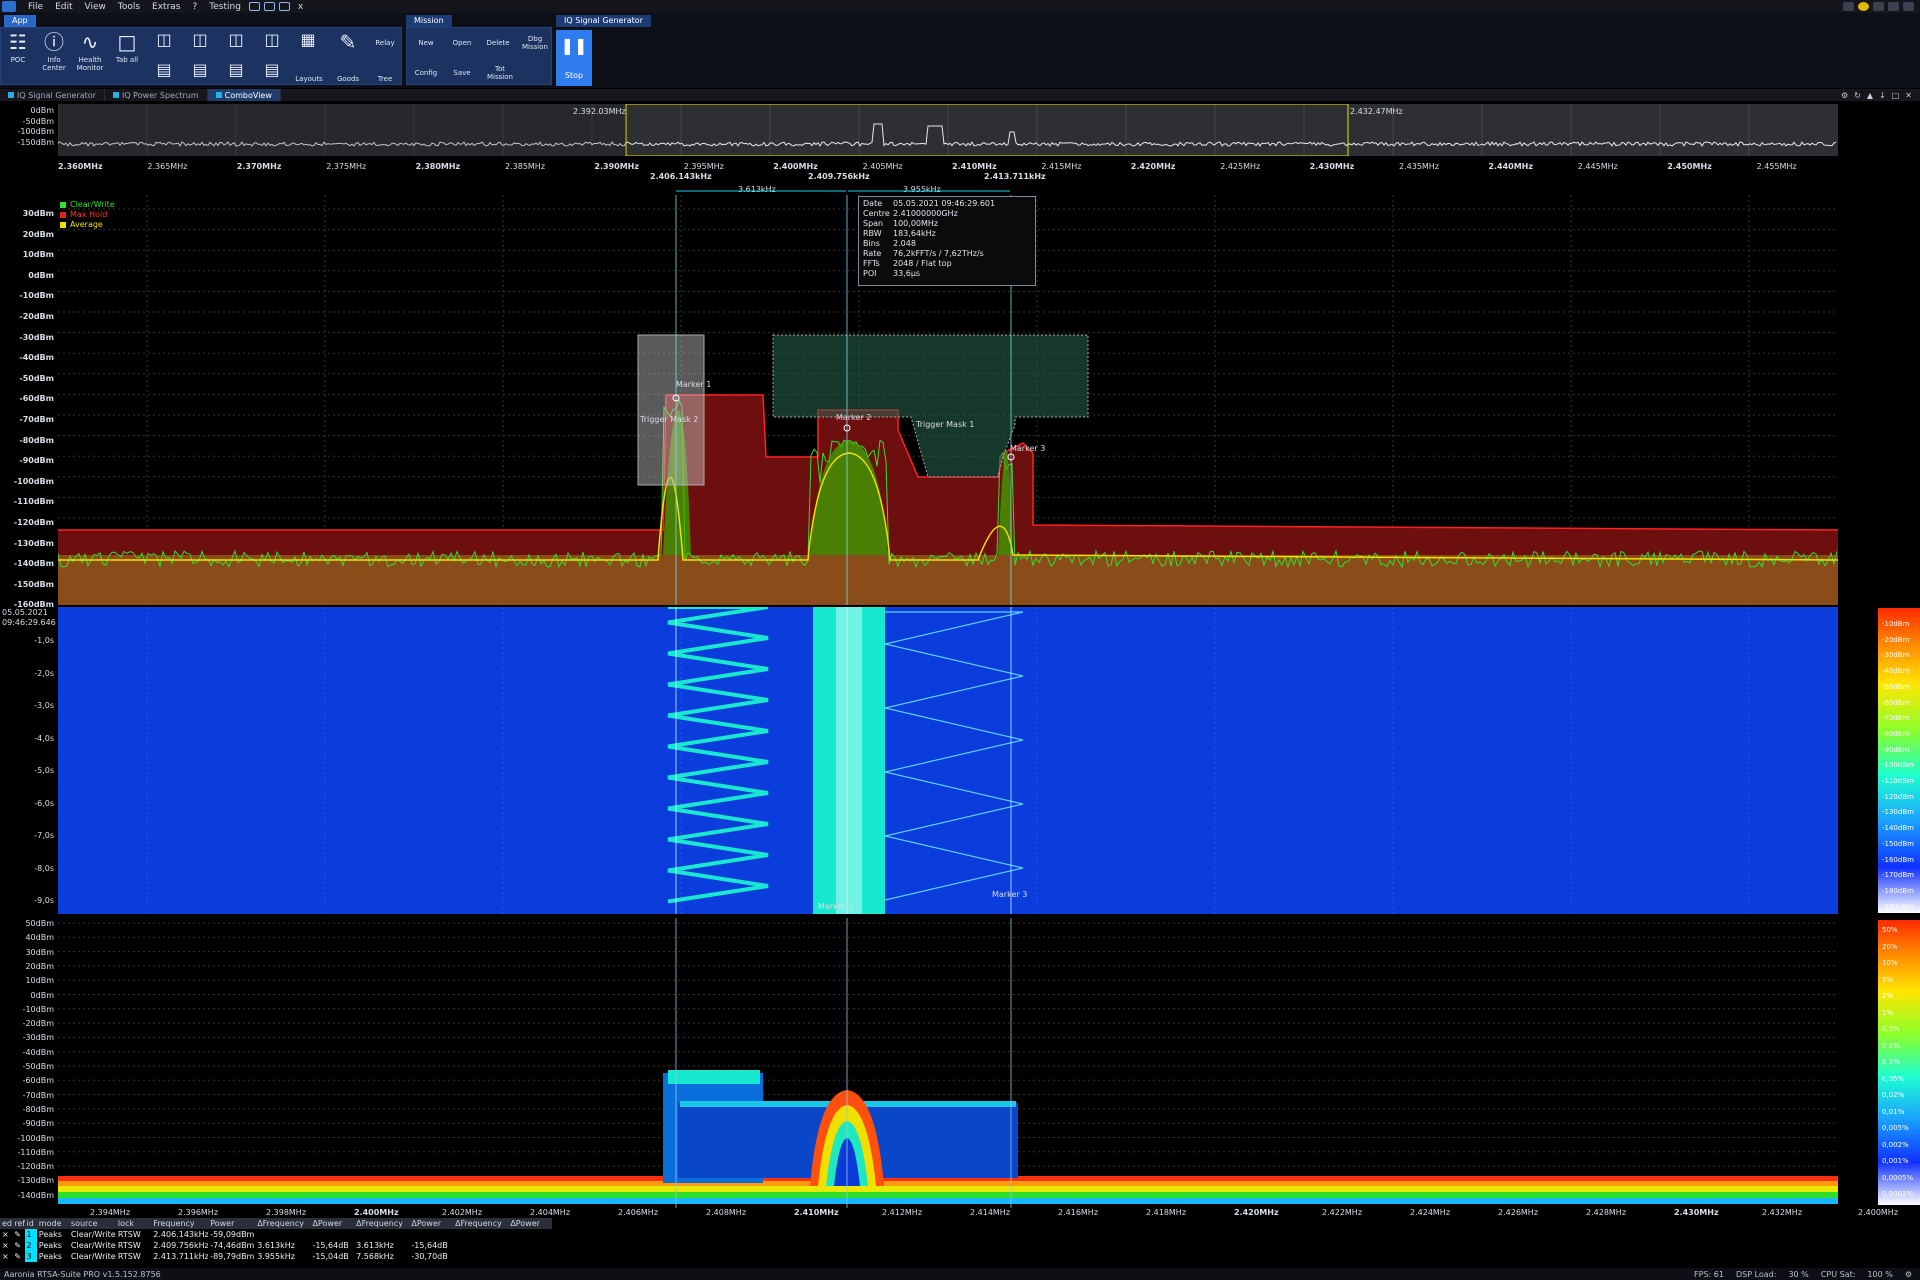  What do you see at coordinates (308, 40) in the screenshot?
I see `layout-grid-icon: ▦` at bounding box center [308, 40].